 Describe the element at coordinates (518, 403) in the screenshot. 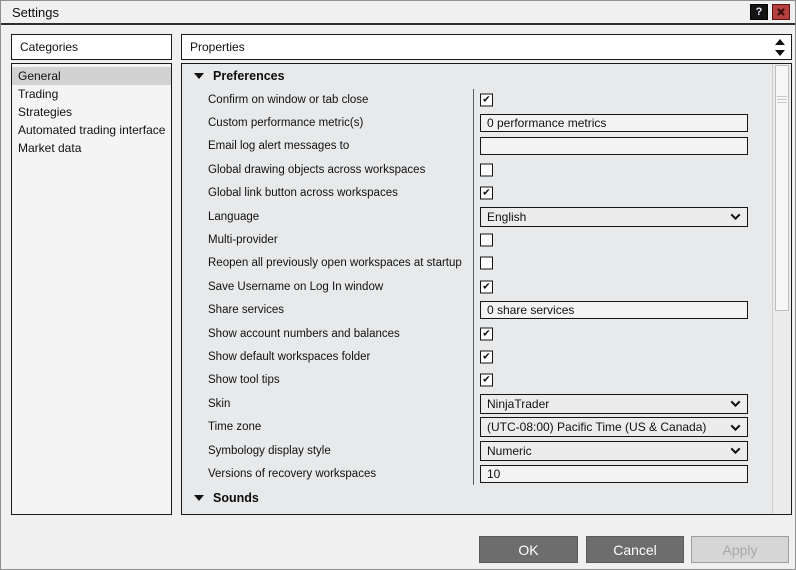

I see `dropdown-value: NinjaTrader` at that location.